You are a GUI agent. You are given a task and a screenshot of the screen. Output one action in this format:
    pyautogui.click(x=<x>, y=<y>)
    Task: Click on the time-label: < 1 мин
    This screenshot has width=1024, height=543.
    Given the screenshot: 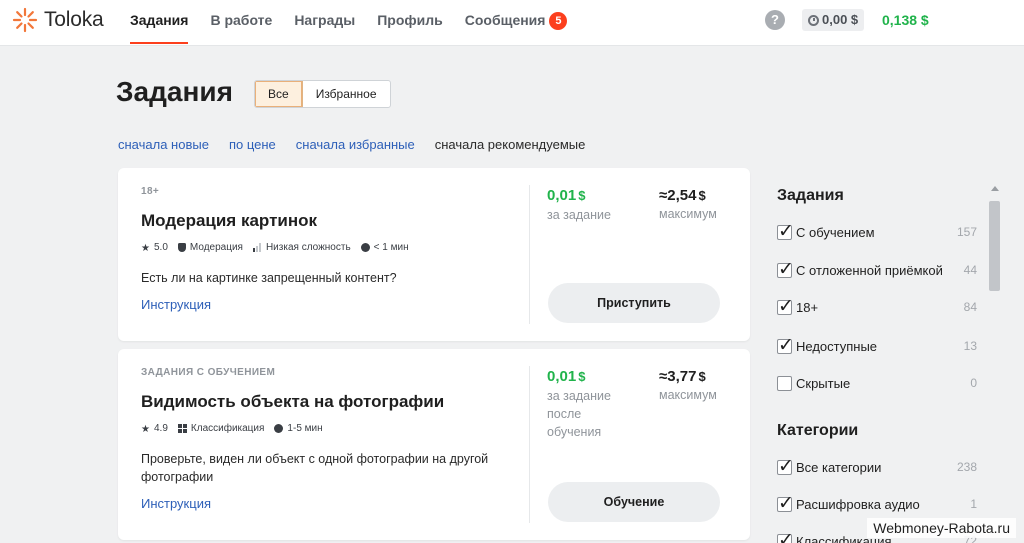 What is the action you would take?
    pyautogui.click(x=391, y=247)
    